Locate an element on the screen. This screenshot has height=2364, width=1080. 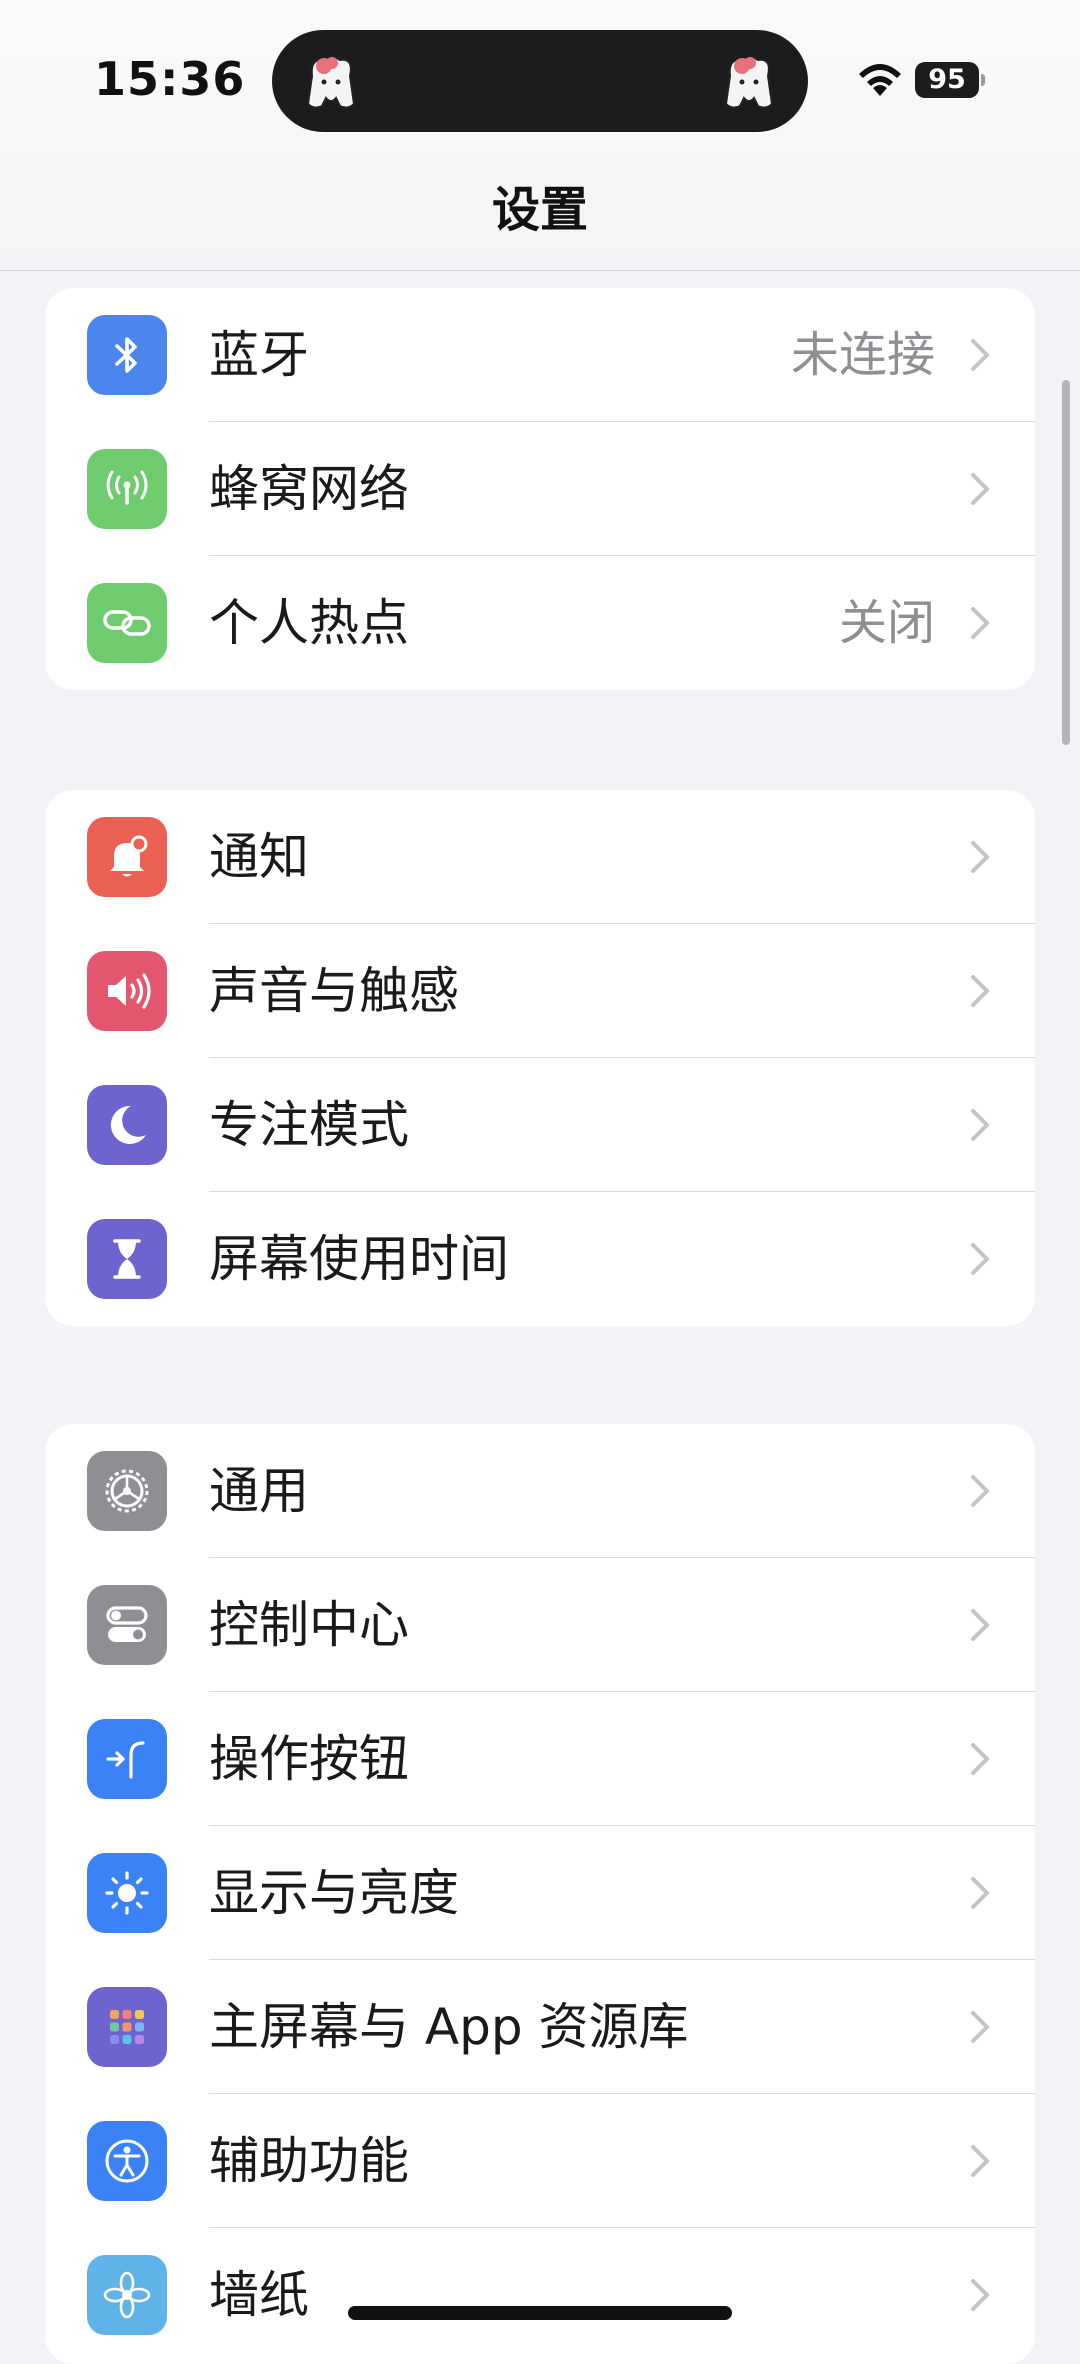
wifi-icon is located at coordinates (880, 80).